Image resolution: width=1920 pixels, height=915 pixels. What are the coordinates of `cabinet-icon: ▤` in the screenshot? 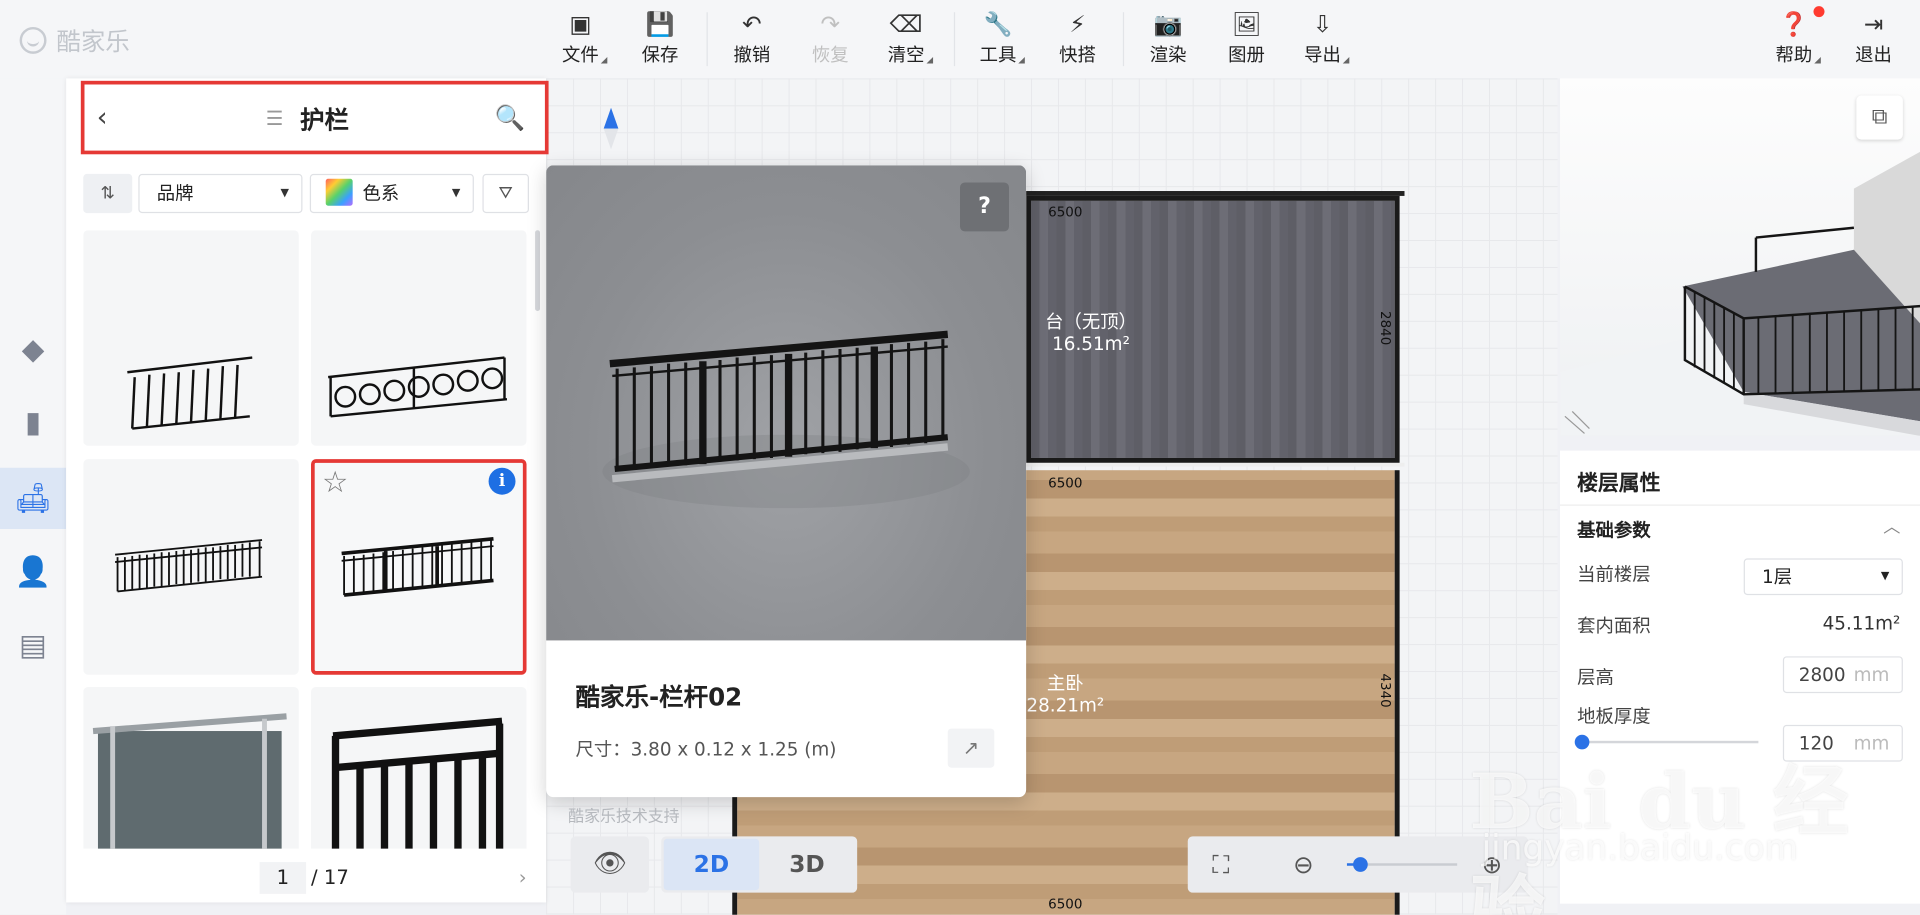 It's located at (33, 645).